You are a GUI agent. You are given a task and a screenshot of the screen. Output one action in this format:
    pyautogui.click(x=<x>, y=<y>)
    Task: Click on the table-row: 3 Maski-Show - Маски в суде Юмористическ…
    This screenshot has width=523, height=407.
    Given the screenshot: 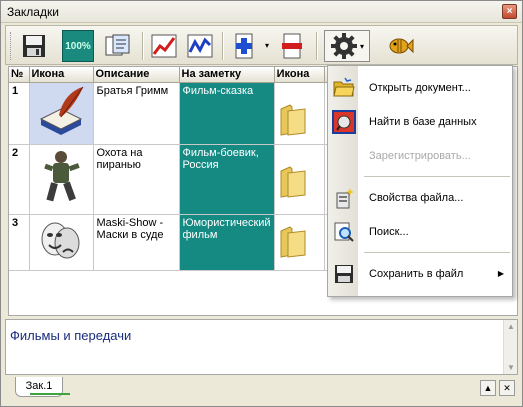 What is the action you would take?
    pyautogui.click(x=174, y=242)
    